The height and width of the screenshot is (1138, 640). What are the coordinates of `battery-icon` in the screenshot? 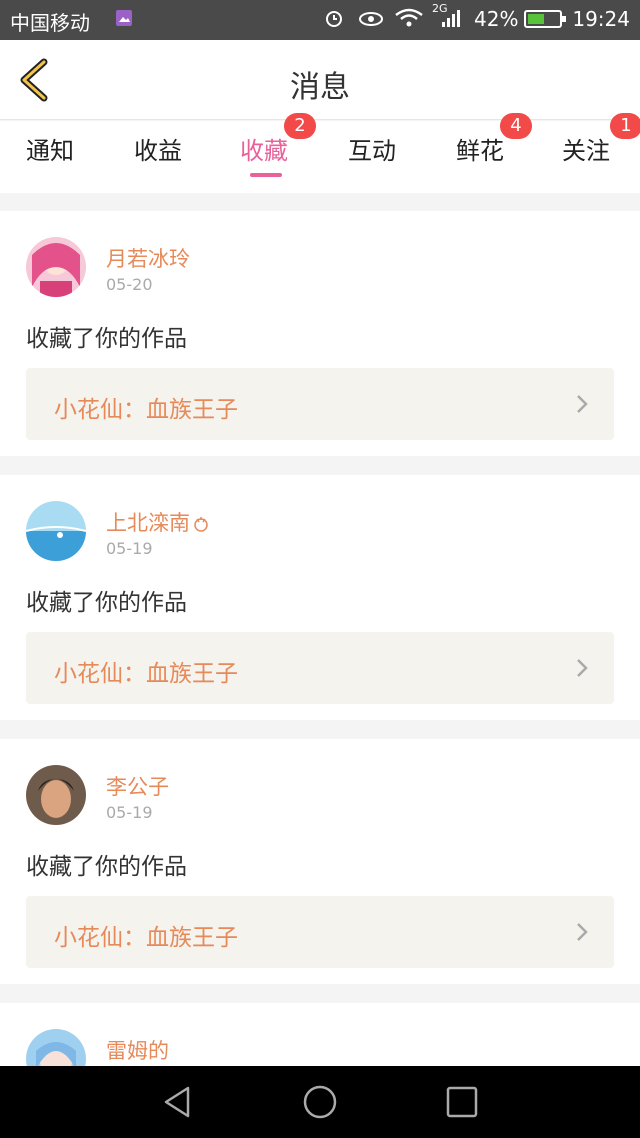 It's located at (545, 19).